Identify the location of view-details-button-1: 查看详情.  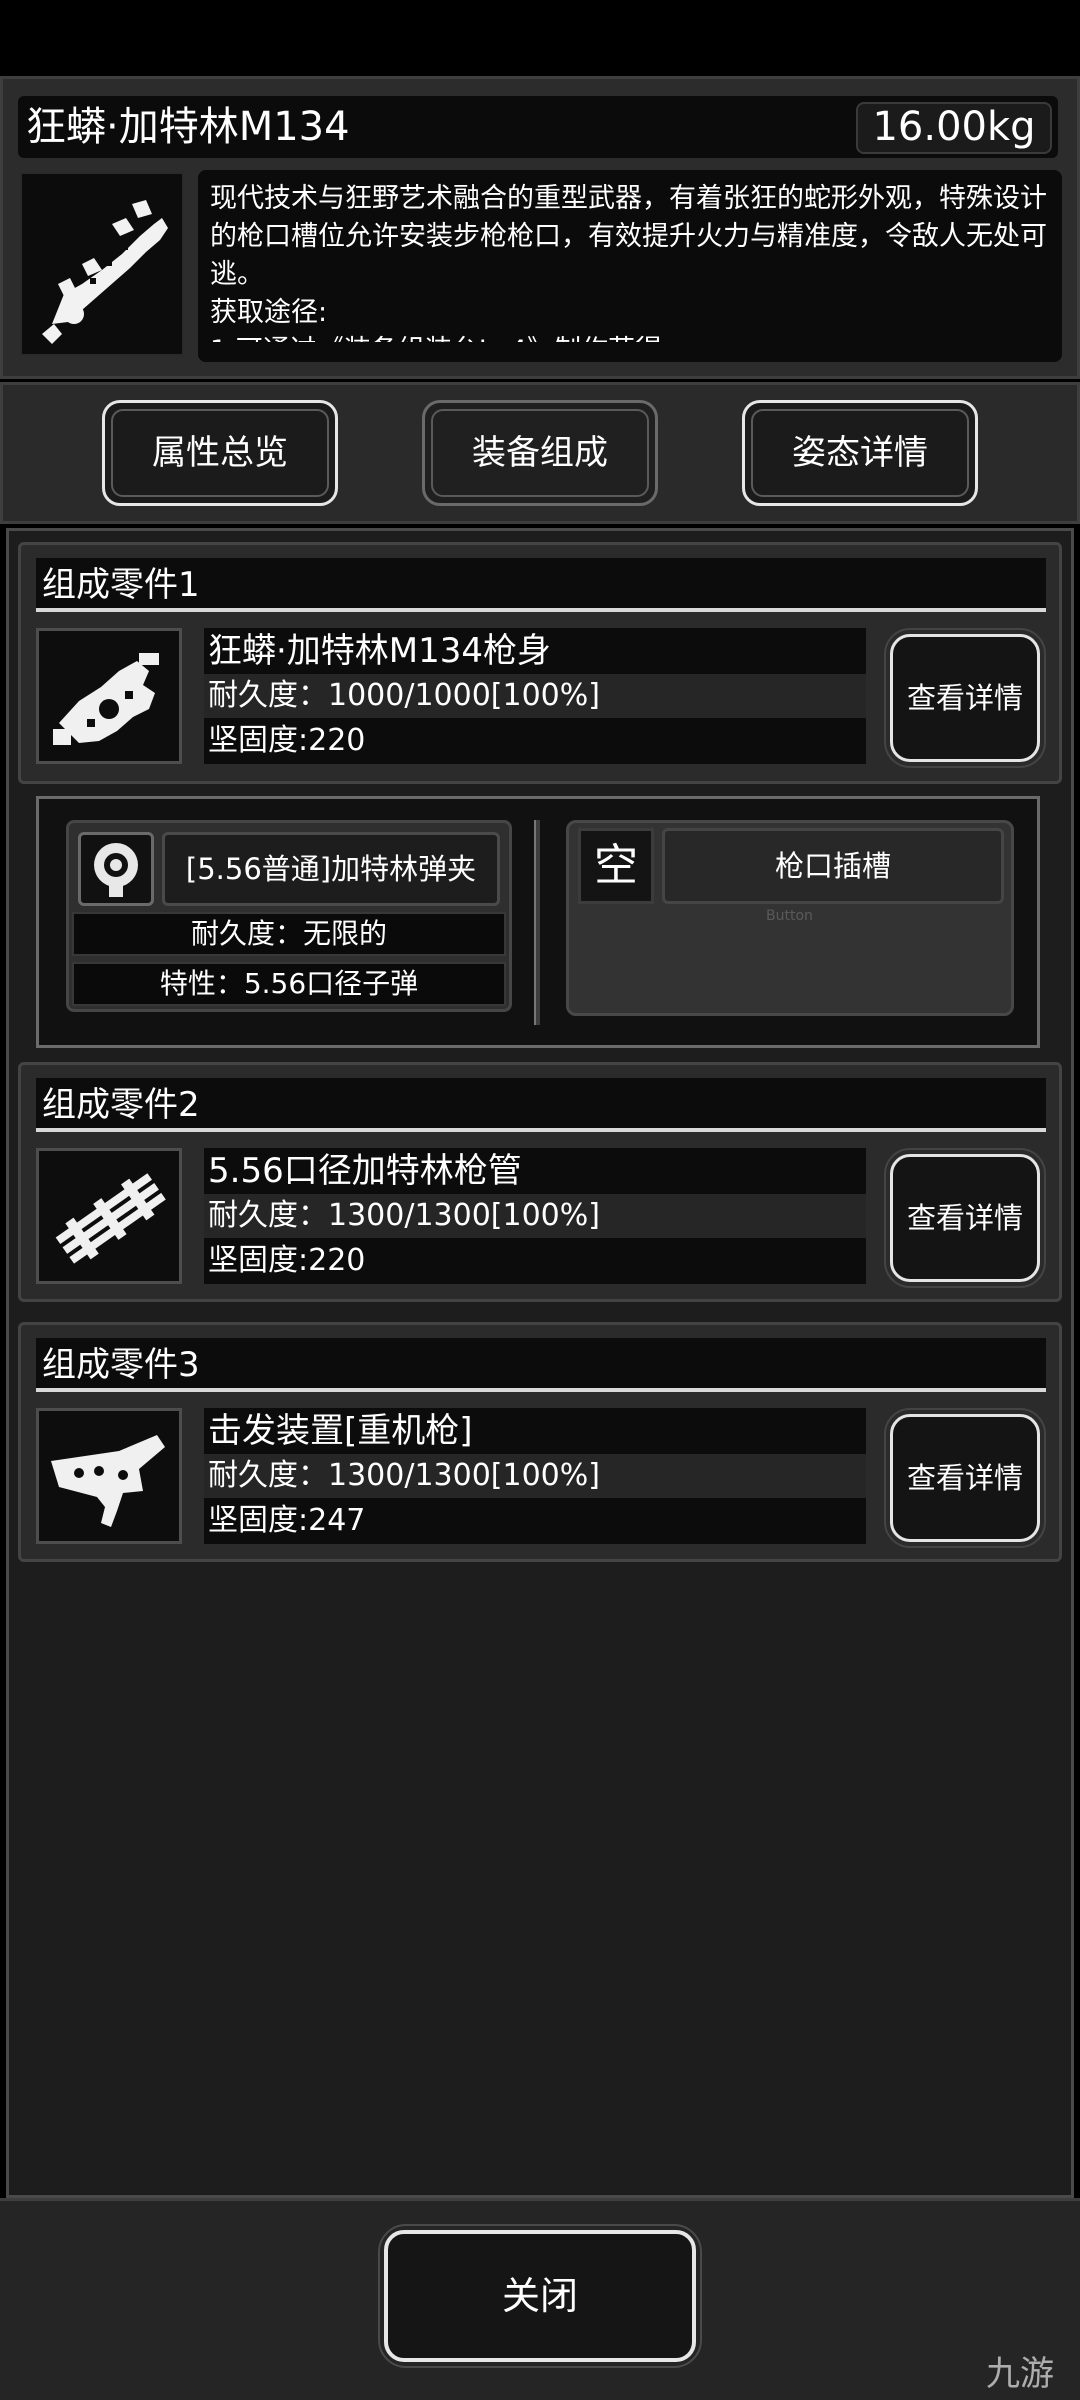
(965, 698).